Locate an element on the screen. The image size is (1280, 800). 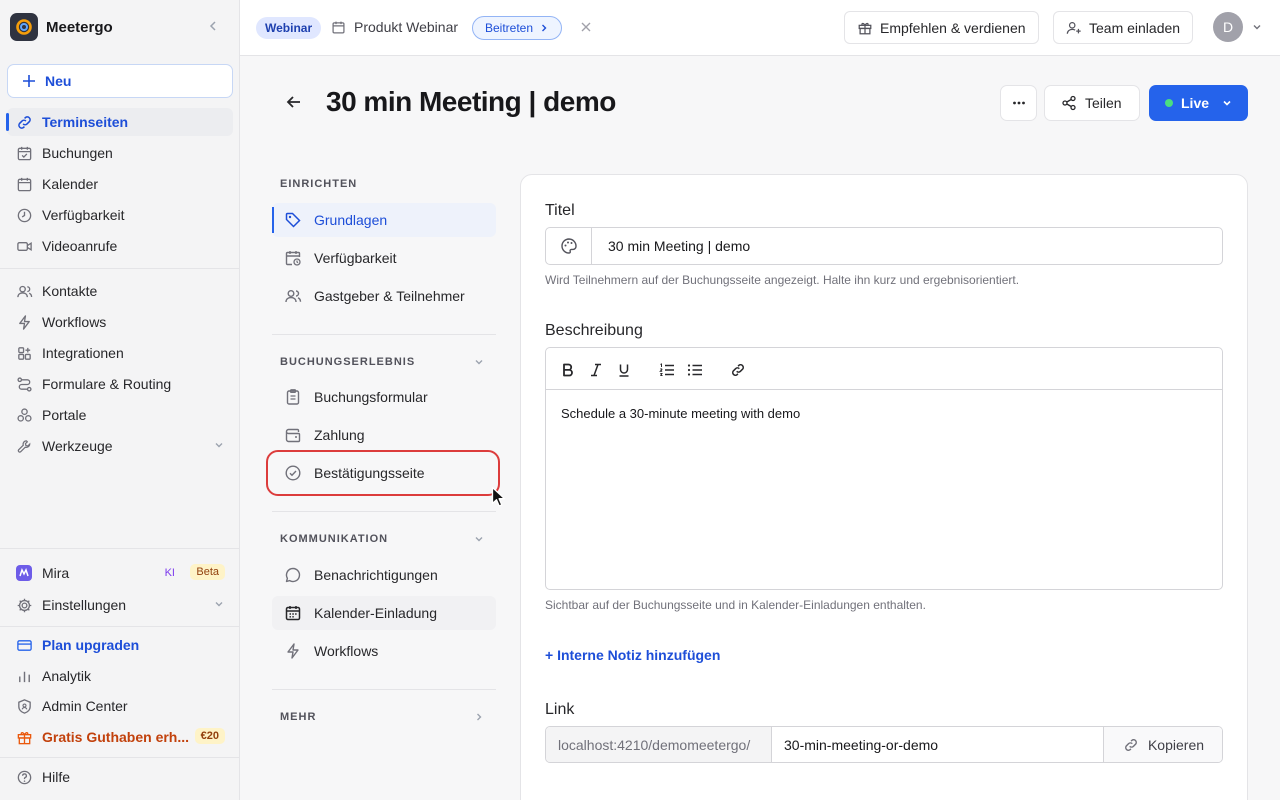
calendar-days-icon is located at coordinates (294, 613).